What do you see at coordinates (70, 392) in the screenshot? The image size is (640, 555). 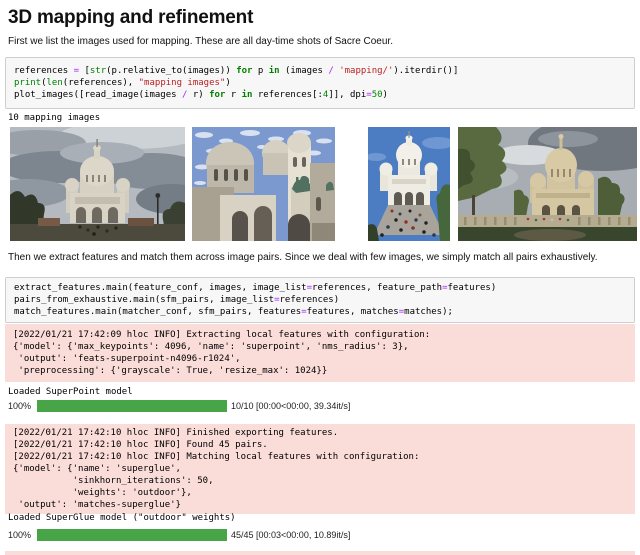 I see `stdout-loaded-superpoint: Loaded SuperPoint model` at bounding box center [70, 392].